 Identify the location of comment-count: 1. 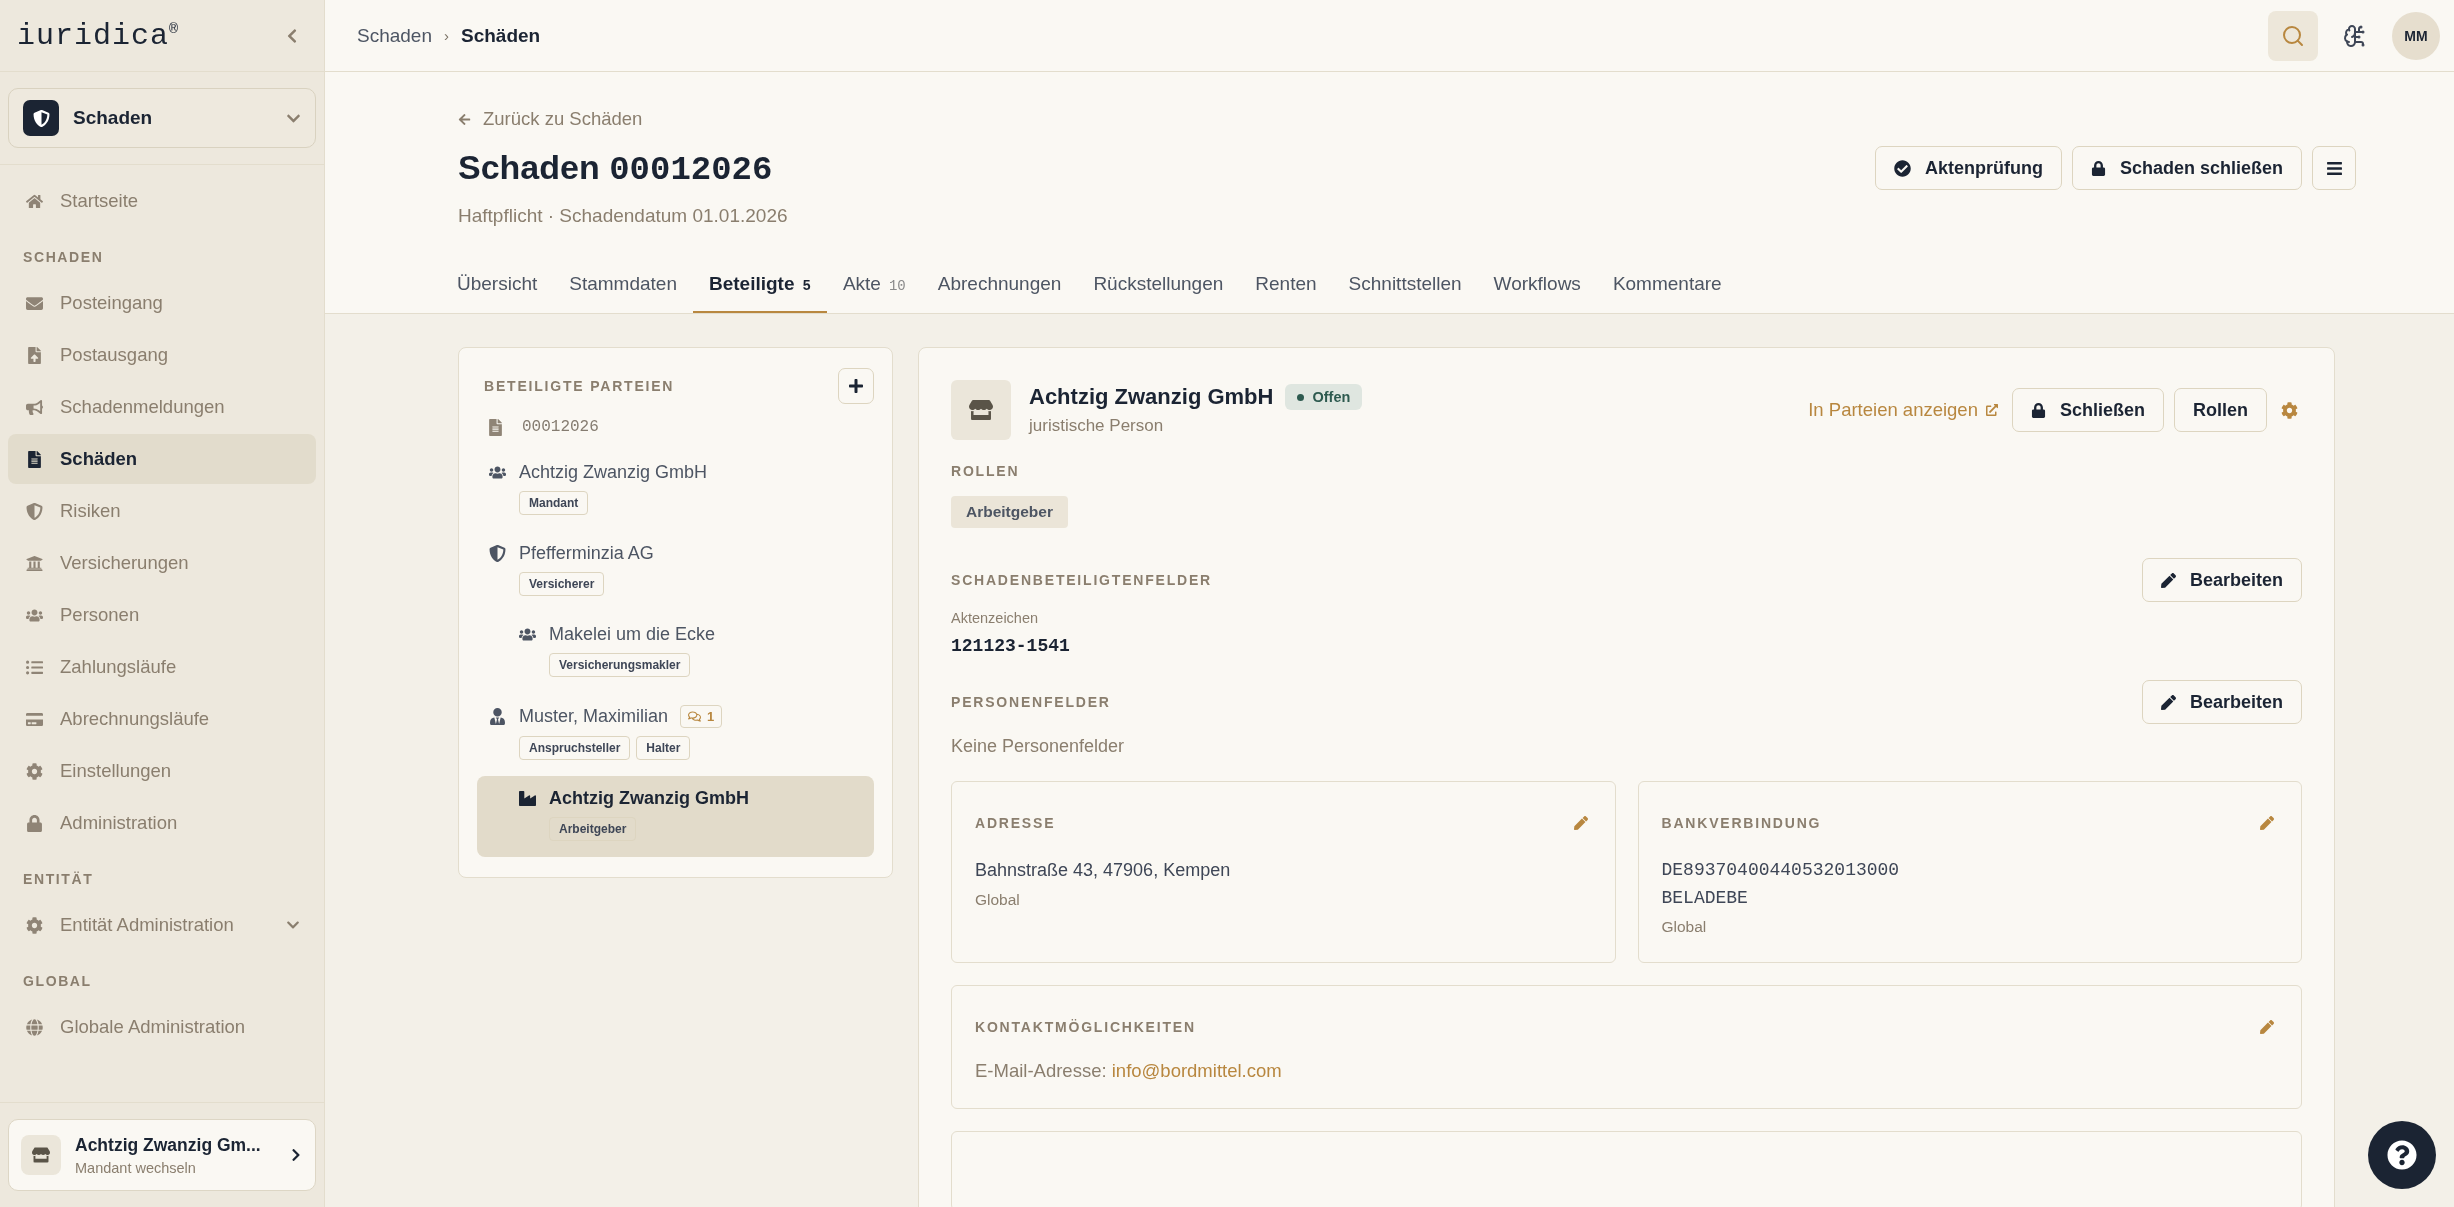
(701, 716).